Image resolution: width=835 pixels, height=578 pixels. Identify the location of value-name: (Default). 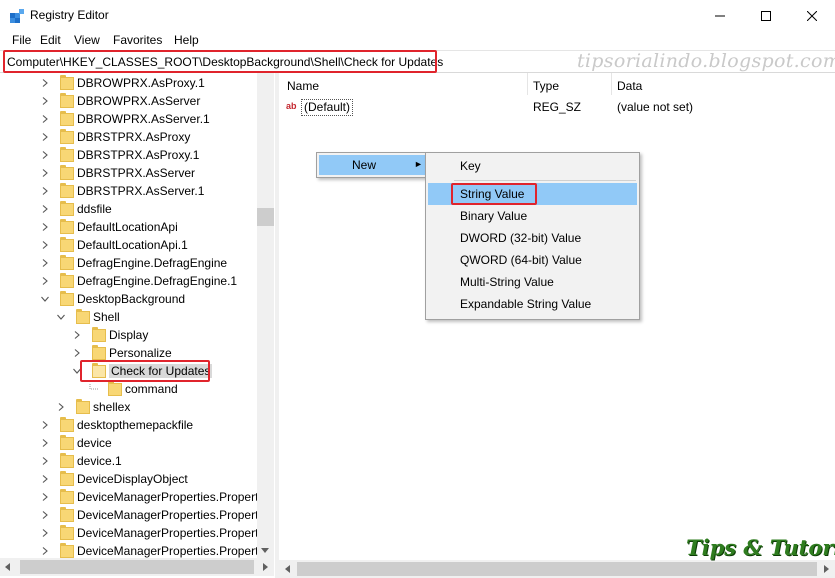
(327, 107).